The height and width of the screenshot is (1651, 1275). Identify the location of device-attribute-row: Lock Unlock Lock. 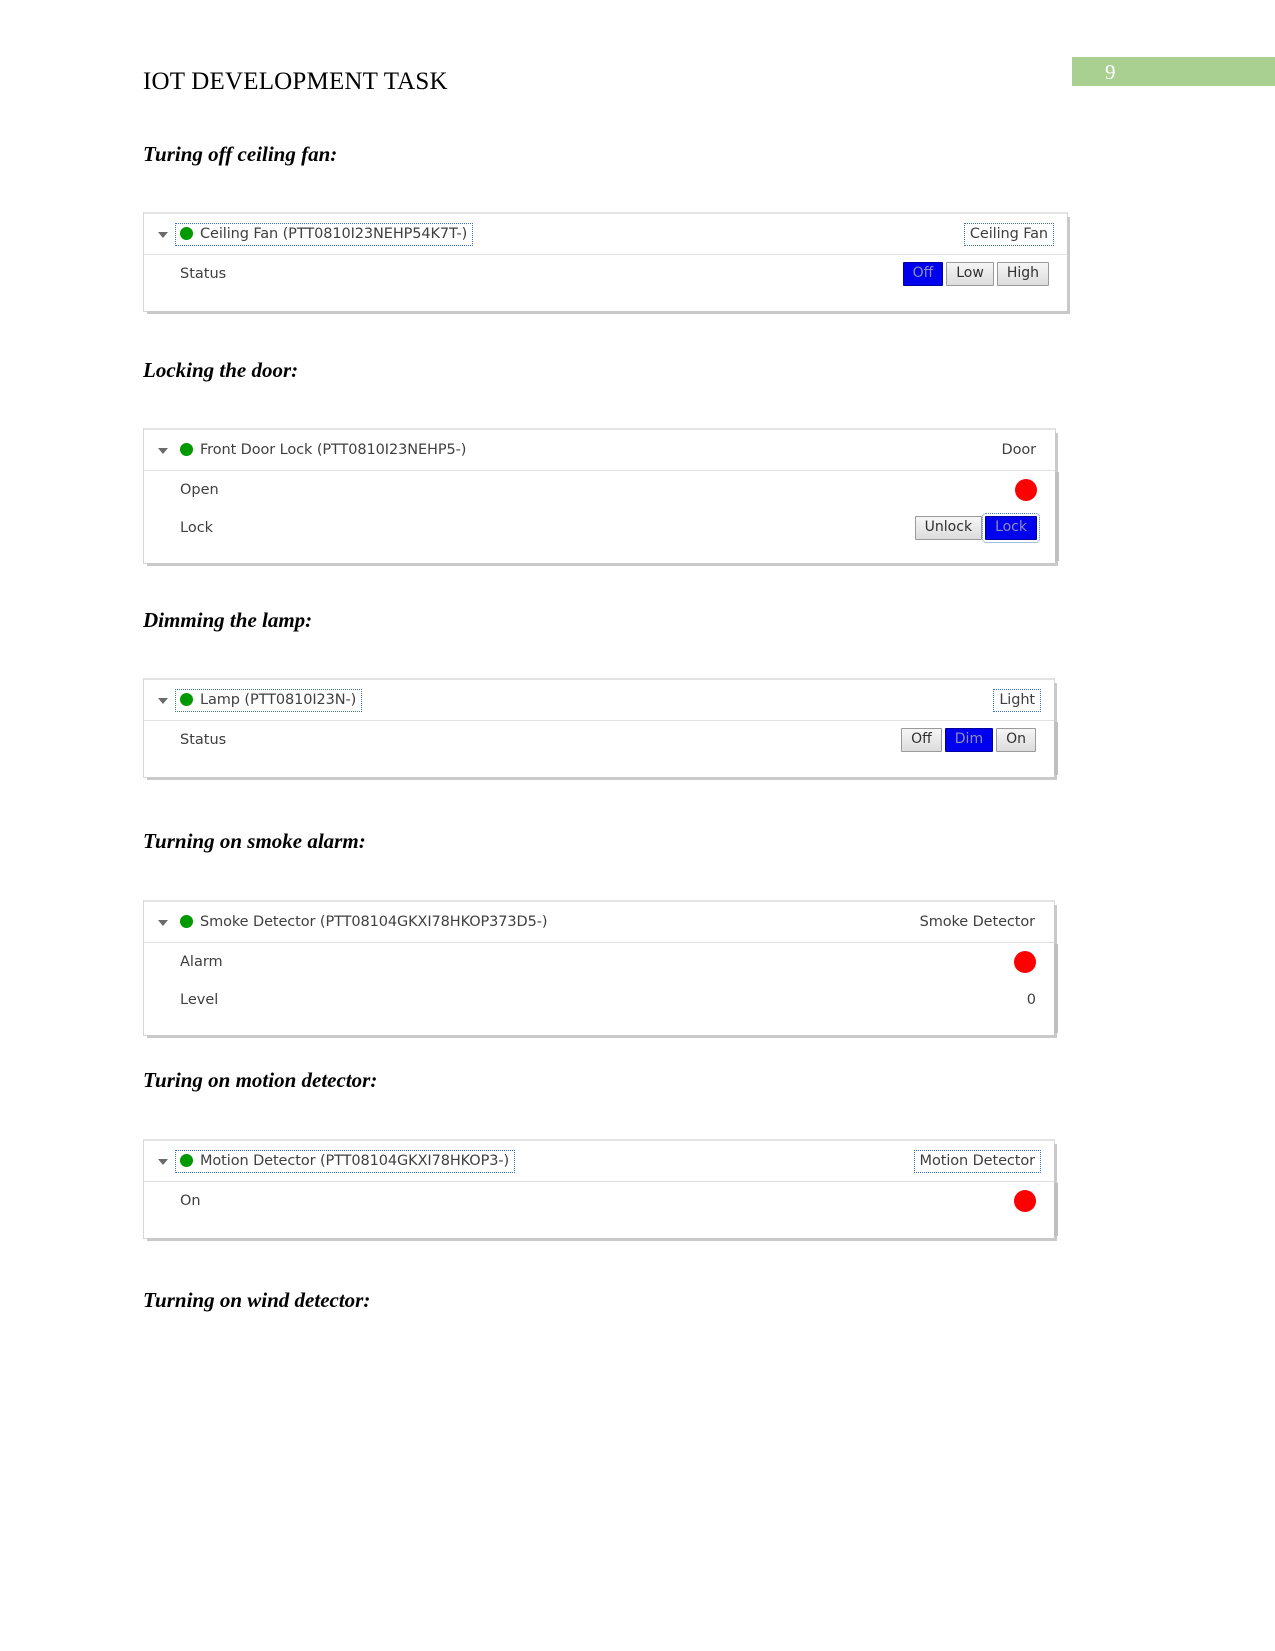
(599, 528).